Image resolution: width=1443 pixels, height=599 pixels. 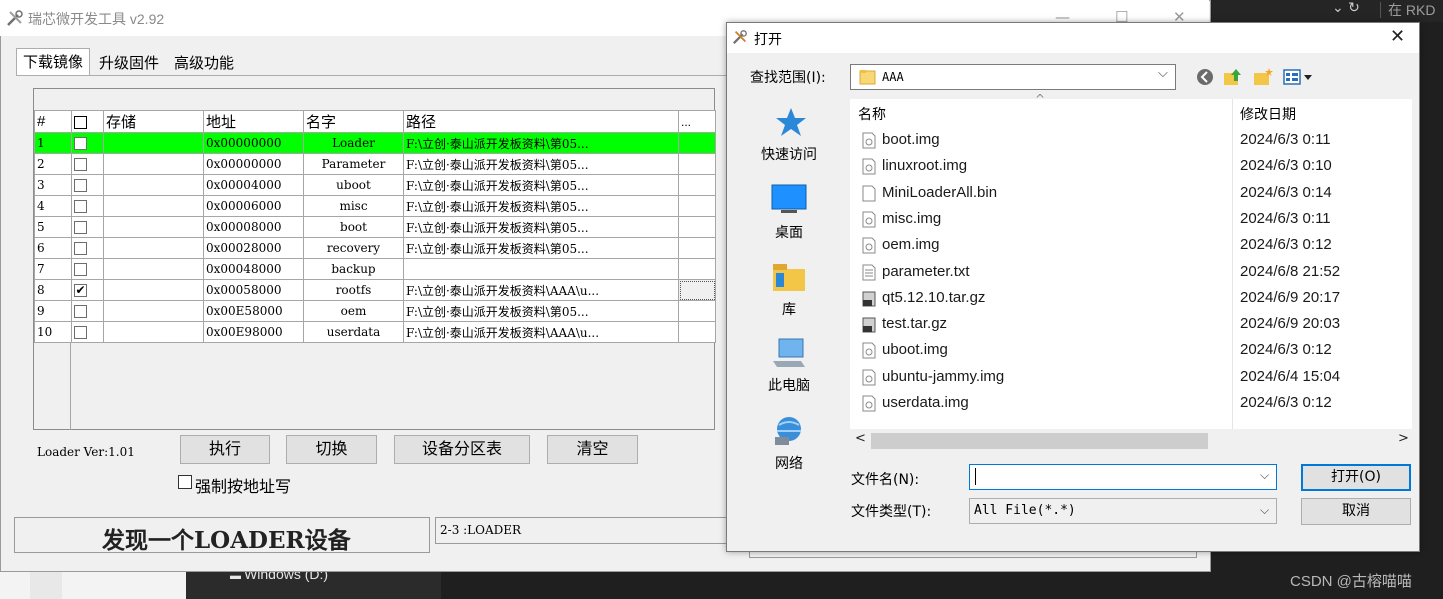 I want to click on row-number: 3, so click(x=53, y=185).